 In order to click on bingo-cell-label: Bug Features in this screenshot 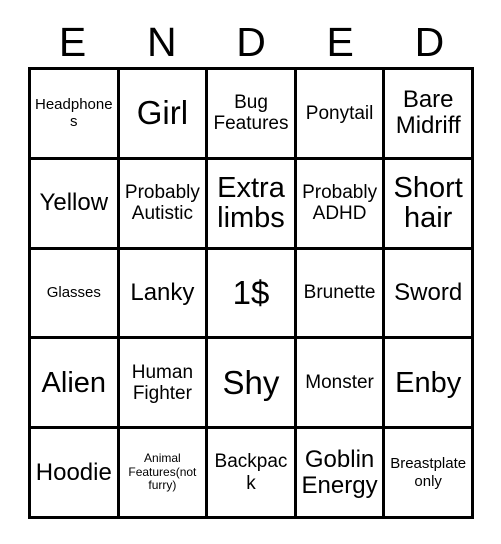, I will do `click(251, 113)`.